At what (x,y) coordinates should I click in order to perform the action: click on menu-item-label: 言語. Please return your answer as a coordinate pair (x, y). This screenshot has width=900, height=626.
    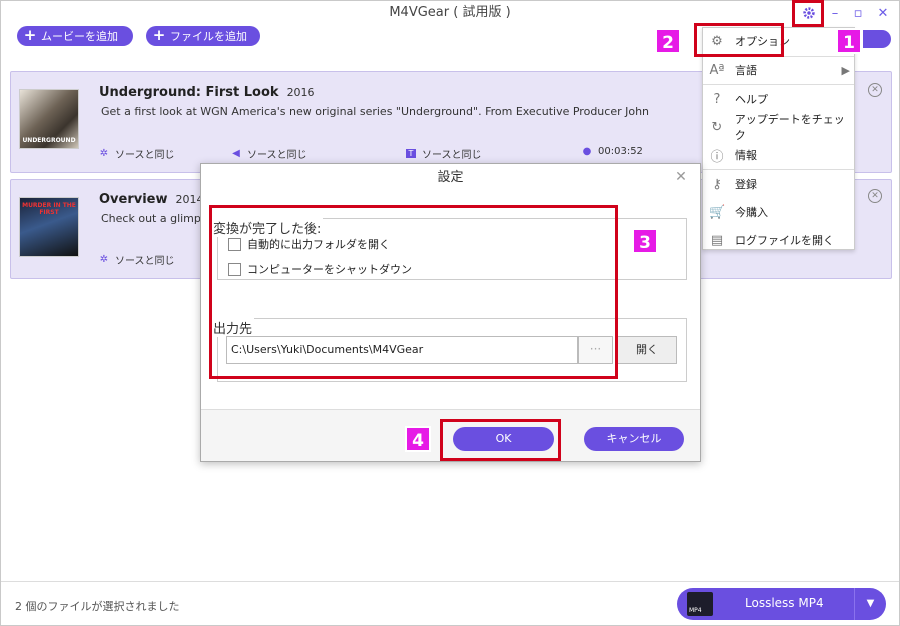
    Looking at the image, I should click on (746, 70).